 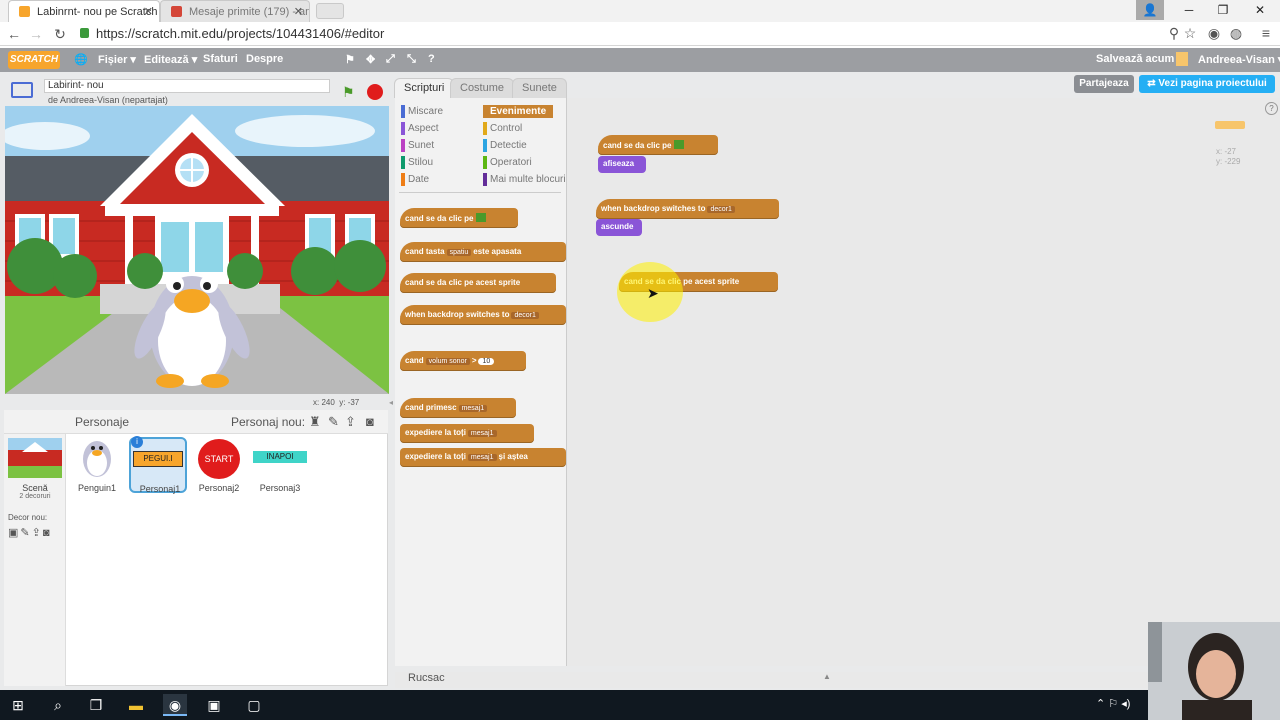 What do you see at coordinates (458, 408) in the screenshot?
I see `block-when-i-receive: cand primesc mesaj1` at bounding box center [458, 408].